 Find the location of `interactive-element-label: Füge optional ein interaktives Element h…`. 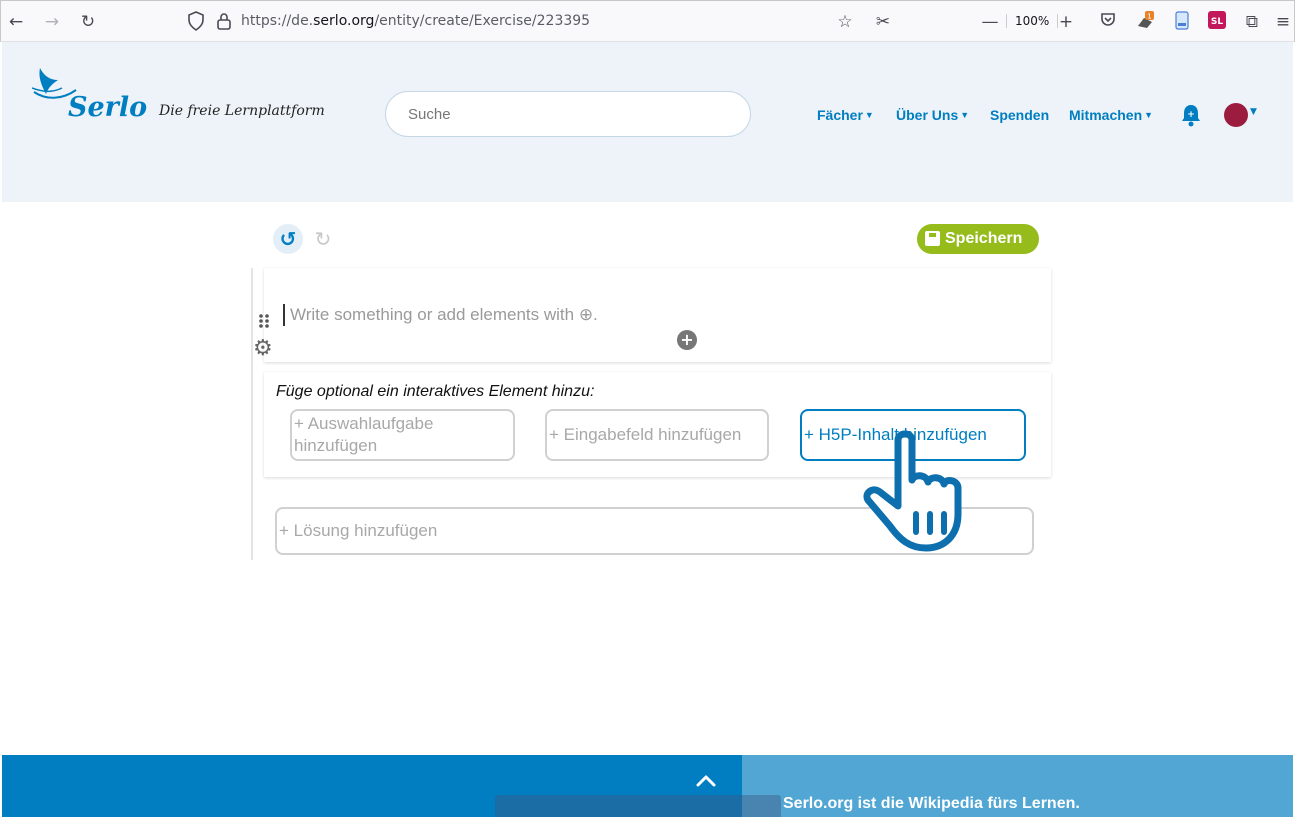

interactive-element-label: Füge optional ein interaktives Element h… is located at coordinates (435, 391).